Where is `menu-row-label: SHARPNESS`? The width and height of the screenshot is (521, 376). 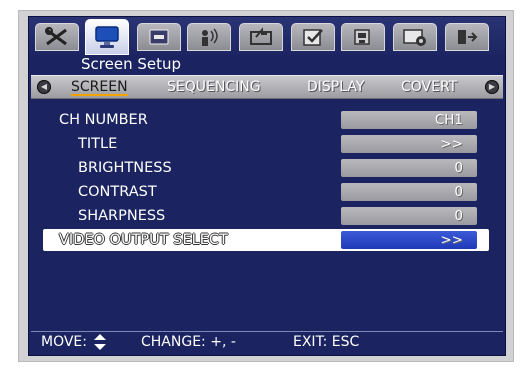 menu-row-label: SHARPNESS is located at coordinates (122, 216).